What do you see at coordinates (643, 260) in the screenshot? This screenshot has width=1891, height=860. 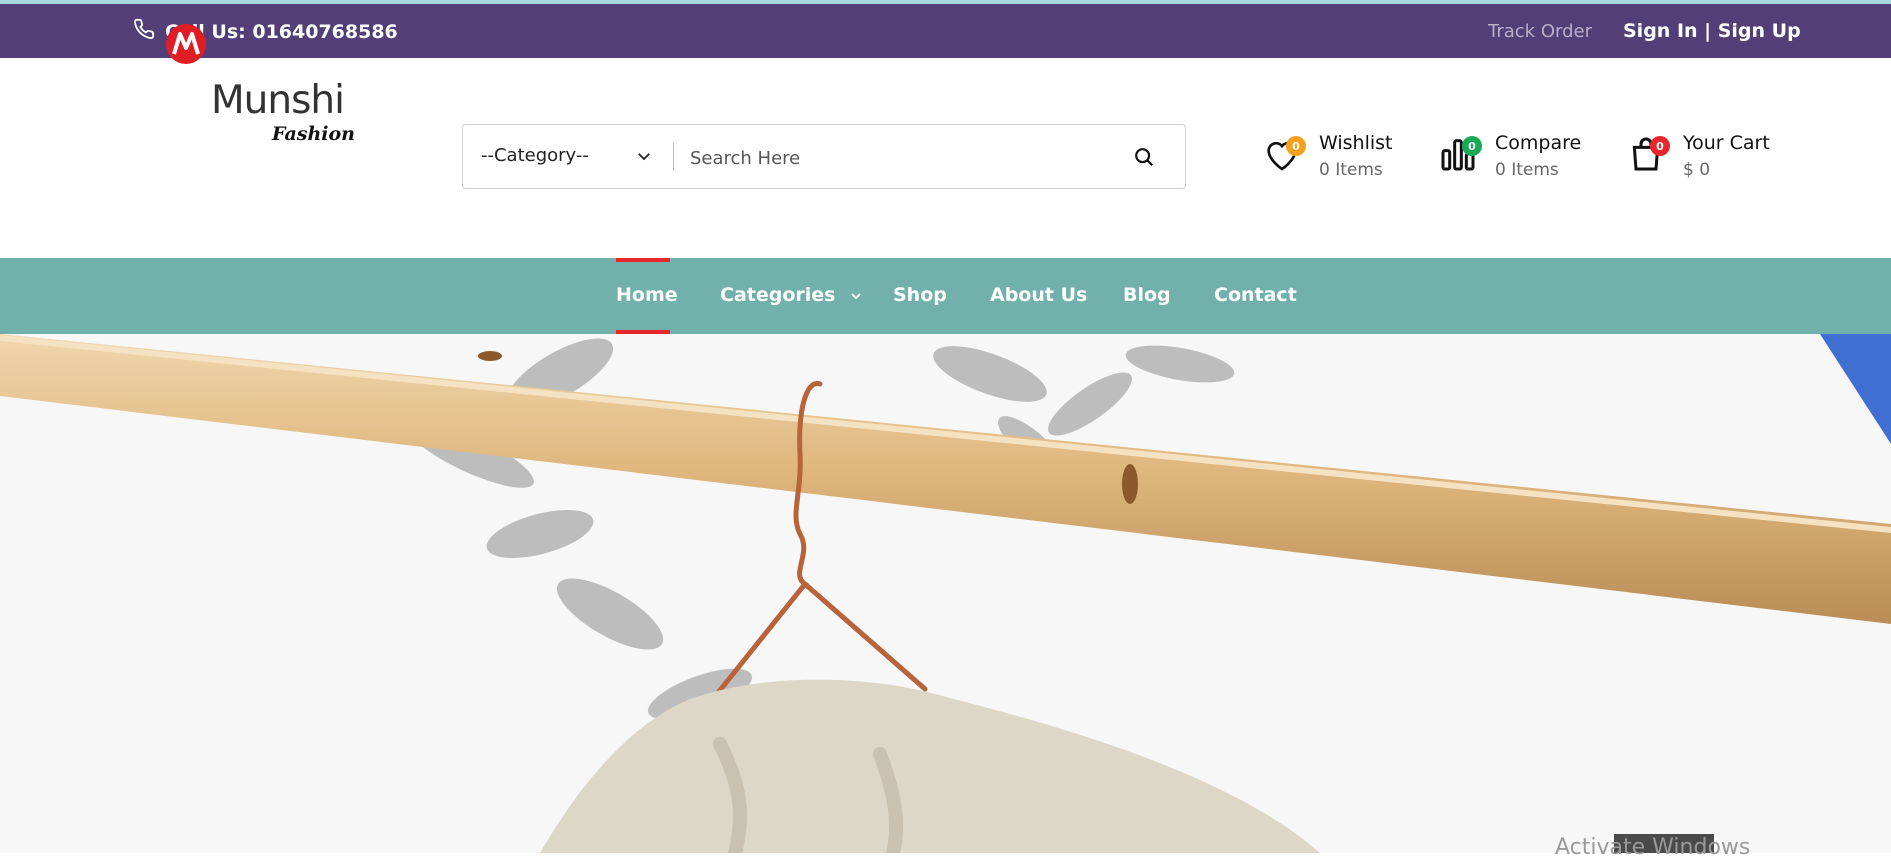 I see `active-indicator-top` at bounding box center [643, 260].